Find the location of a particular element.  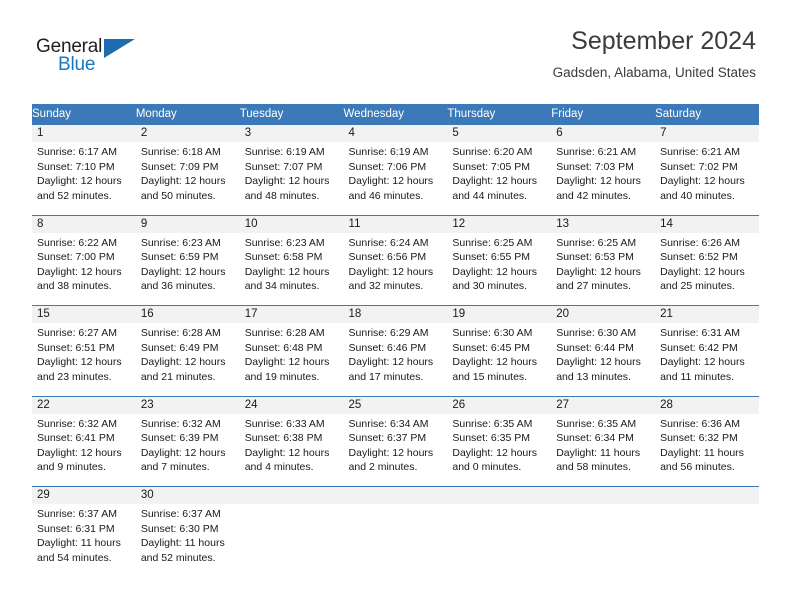

day-number-cell: 11 is located at coordinates (395, 223).